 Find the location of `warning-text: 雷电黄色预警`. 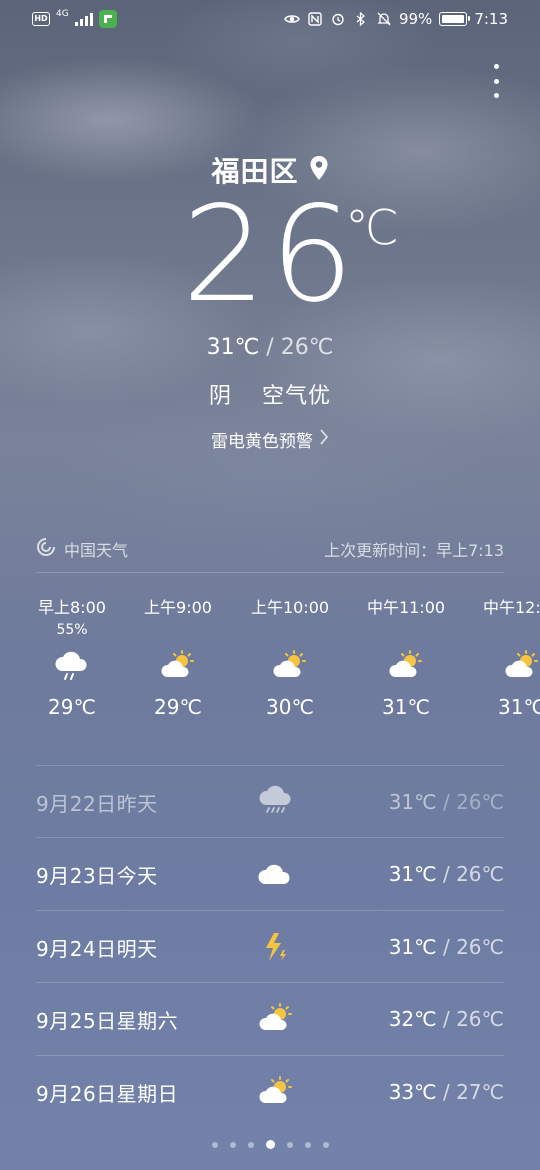

warning-text: 雷电黄色预警 is located at coordinates (262, 442).